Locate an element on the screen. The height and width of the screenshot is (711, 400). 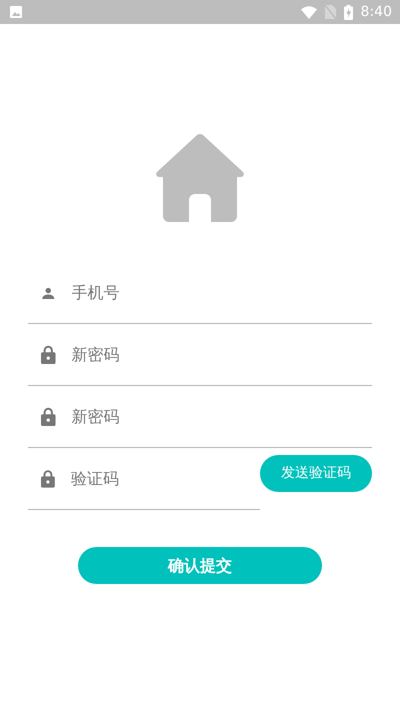
send-code-button: 发送验证码 is located at coordinates (316, 473).